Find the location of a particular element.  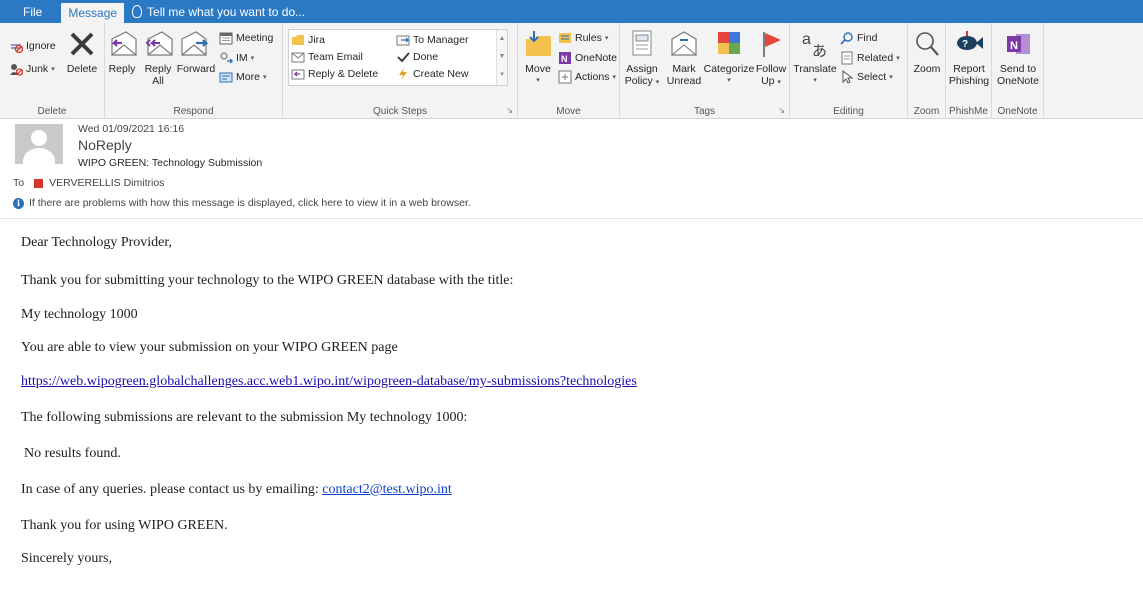

onenote-small-icon: N is located at coordinates (565, 58).